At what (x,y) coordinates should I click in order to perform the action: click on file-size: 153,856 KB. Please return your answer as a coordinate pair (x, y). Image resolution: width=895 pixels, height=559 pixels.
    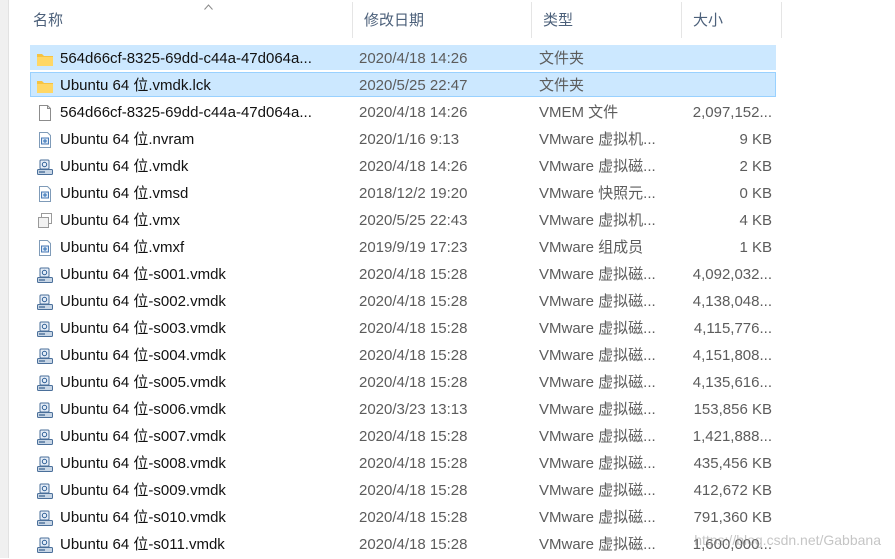
    Looking at the image, I should click on (732, 409).